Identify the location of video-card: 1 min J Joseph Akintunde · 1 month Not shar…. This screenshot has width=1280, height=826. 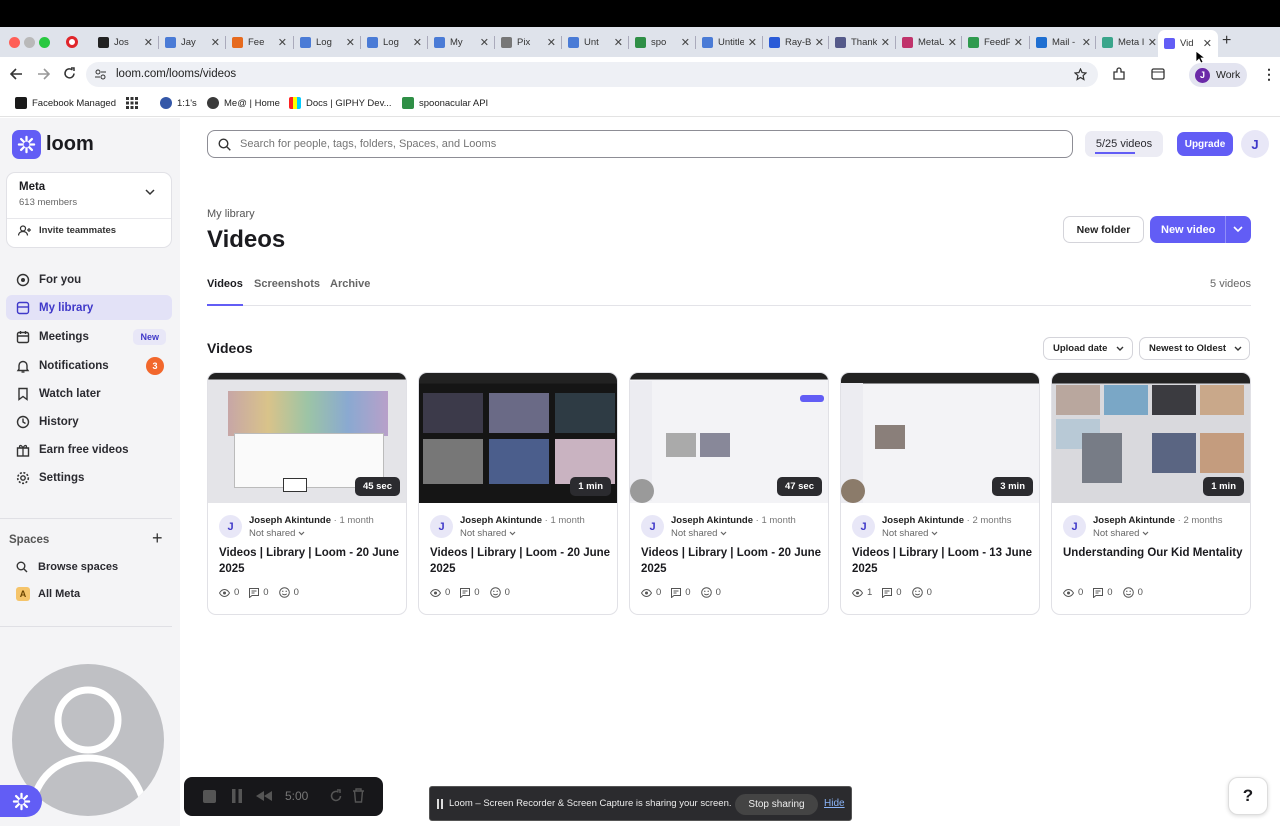
(518, 493).